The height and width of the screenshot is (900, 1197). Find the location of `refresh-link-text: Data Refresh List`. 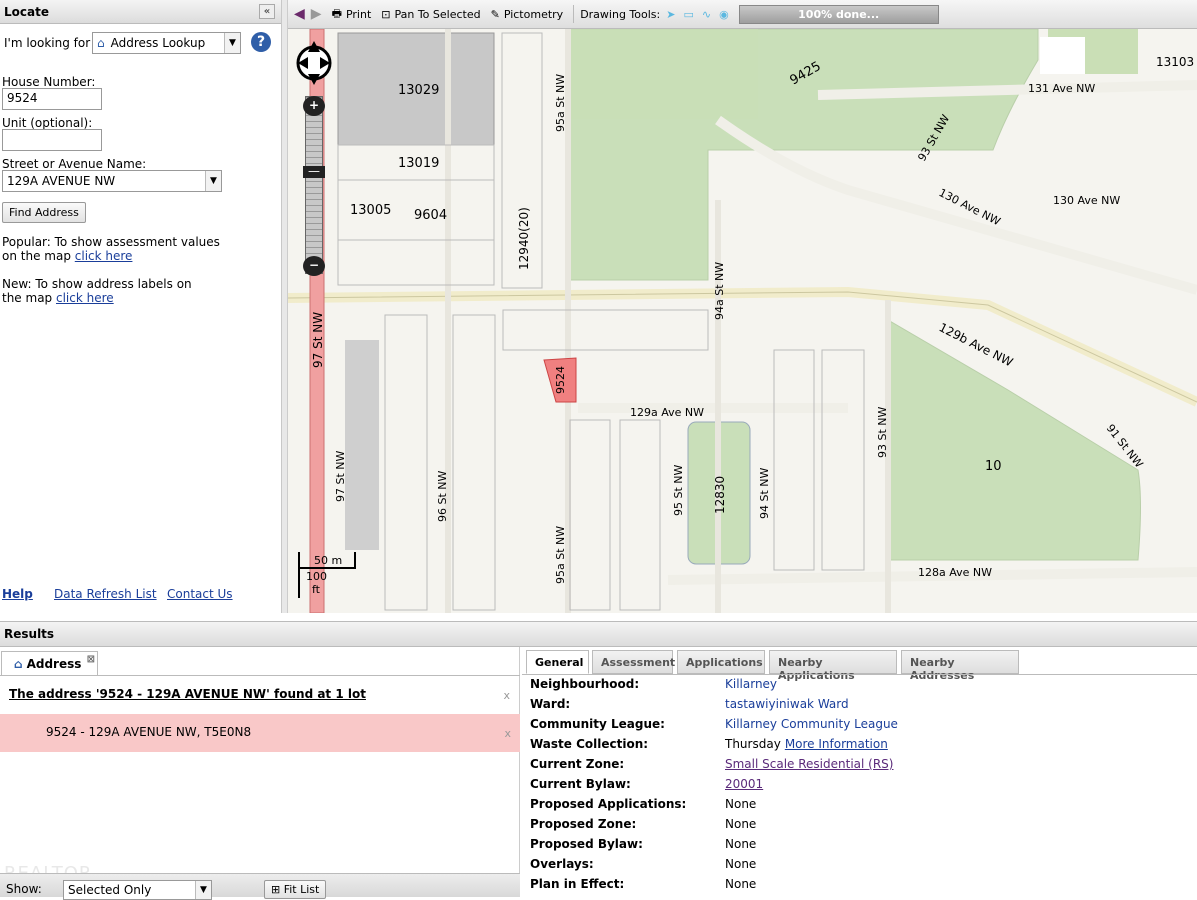

refresh-link-text: Data Refresh List is located at coordinates (105, 594).